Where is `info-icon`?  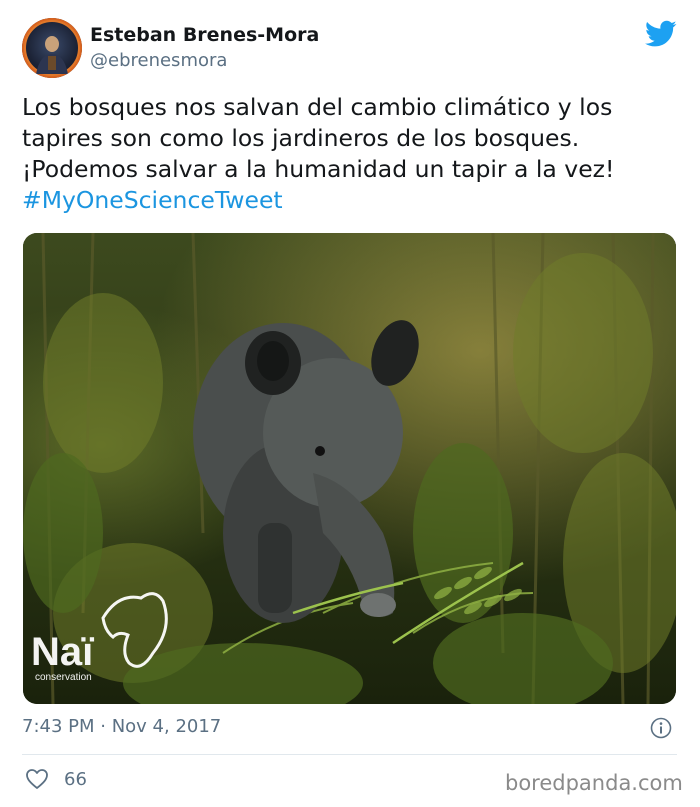 info-icon is located at coordinates (661, 728).